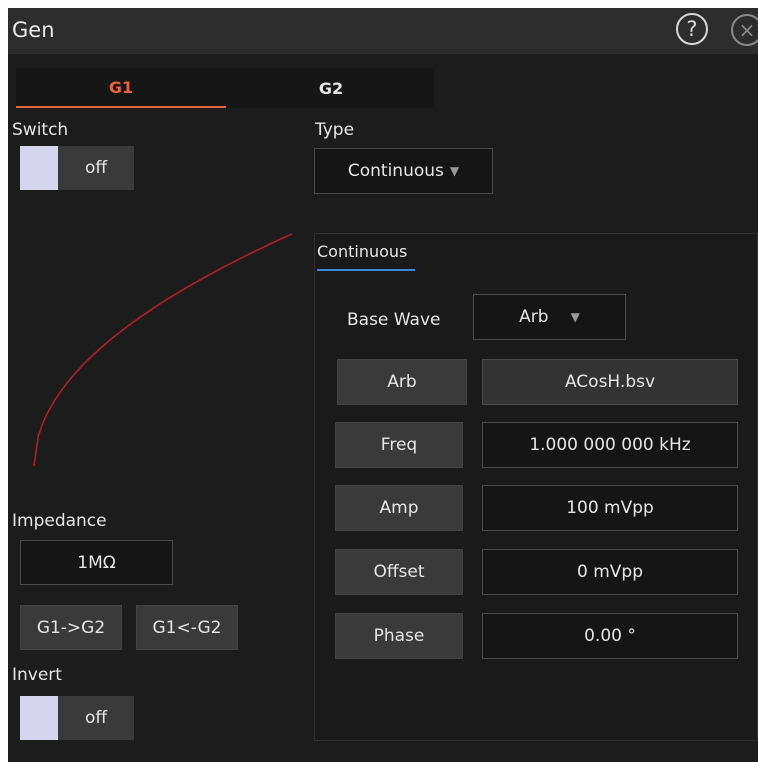 This screenshot has height=762, width=758. What do you see at coordinates (402, 382) in the screenshot?
I see `arb-button: Arb` at bounding box center [402, 382].